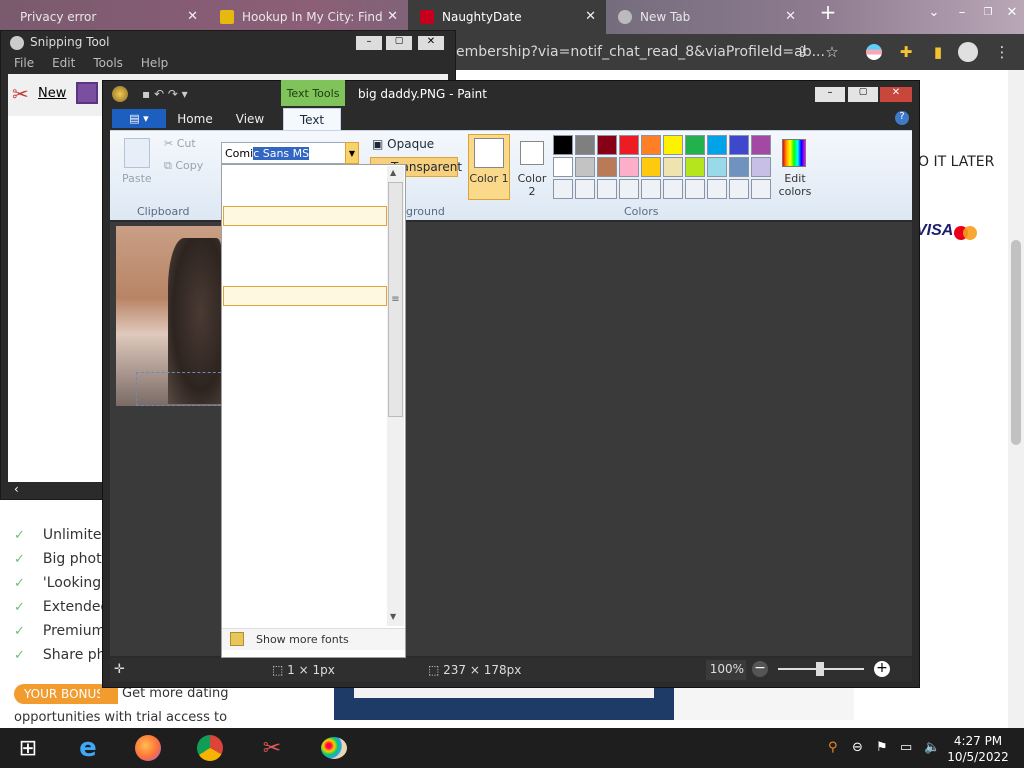 This screenshot has height=768, width=1024. I want to click on zoom-out-button: −, so click(760, 669).